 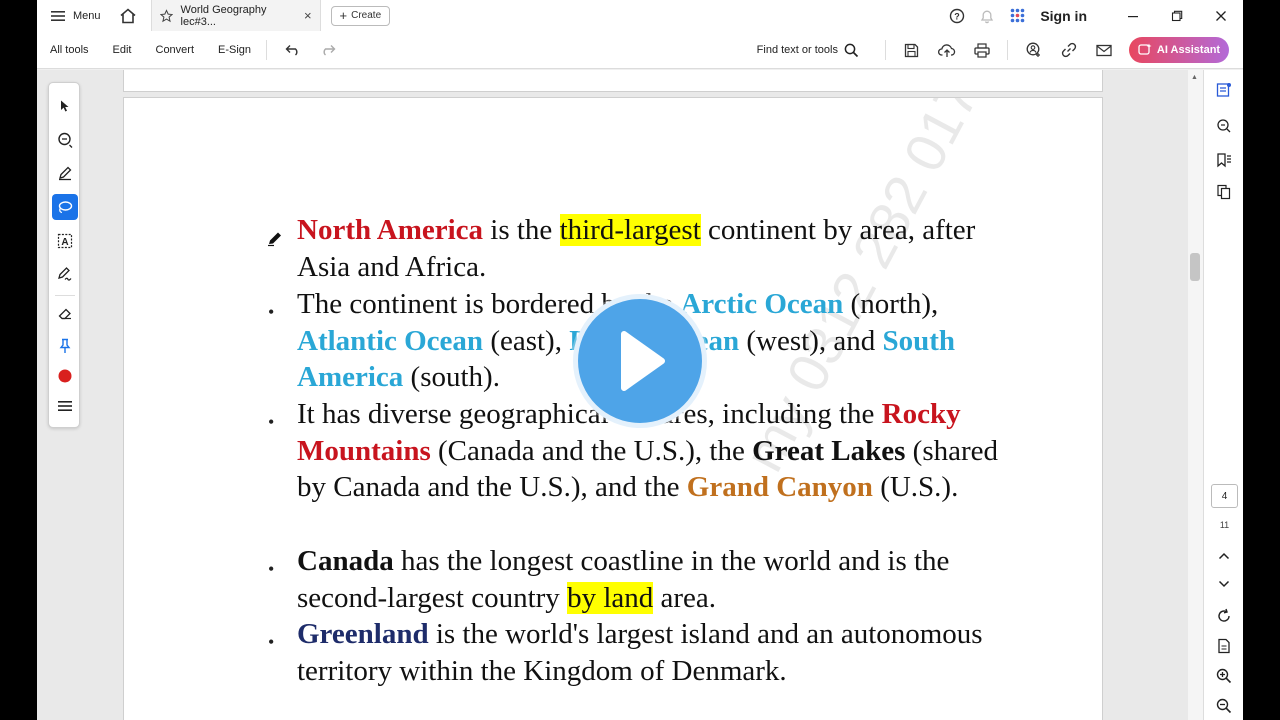 What do you see at coordinates (1224, 160) in the screenshot?
I see `bookmarks-panel-button` at bounding box center [1224, 160].